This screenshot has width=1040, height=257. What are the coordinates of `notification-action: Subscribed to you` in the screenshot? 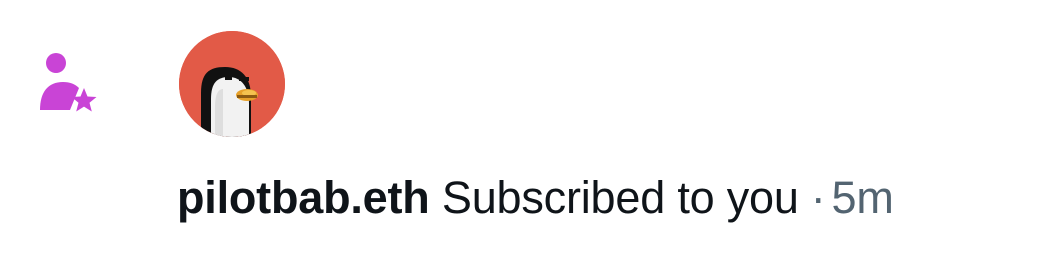 It's located at (620, 197).